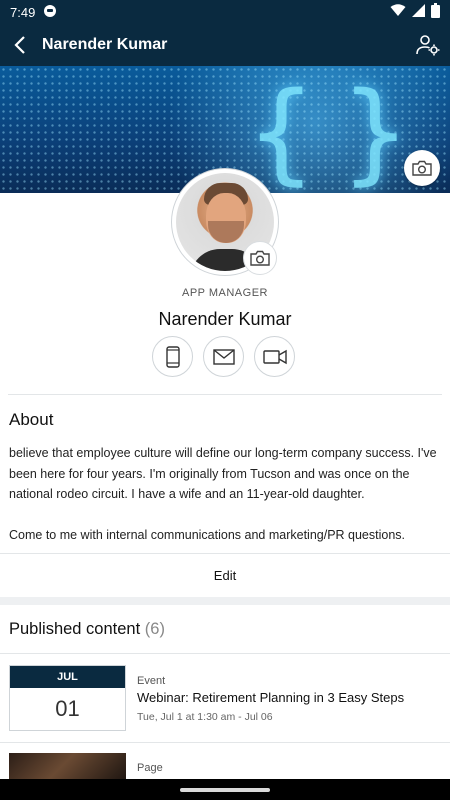 The image size is (450, 800). I want to click on about-heading: About, so click(31, 419).